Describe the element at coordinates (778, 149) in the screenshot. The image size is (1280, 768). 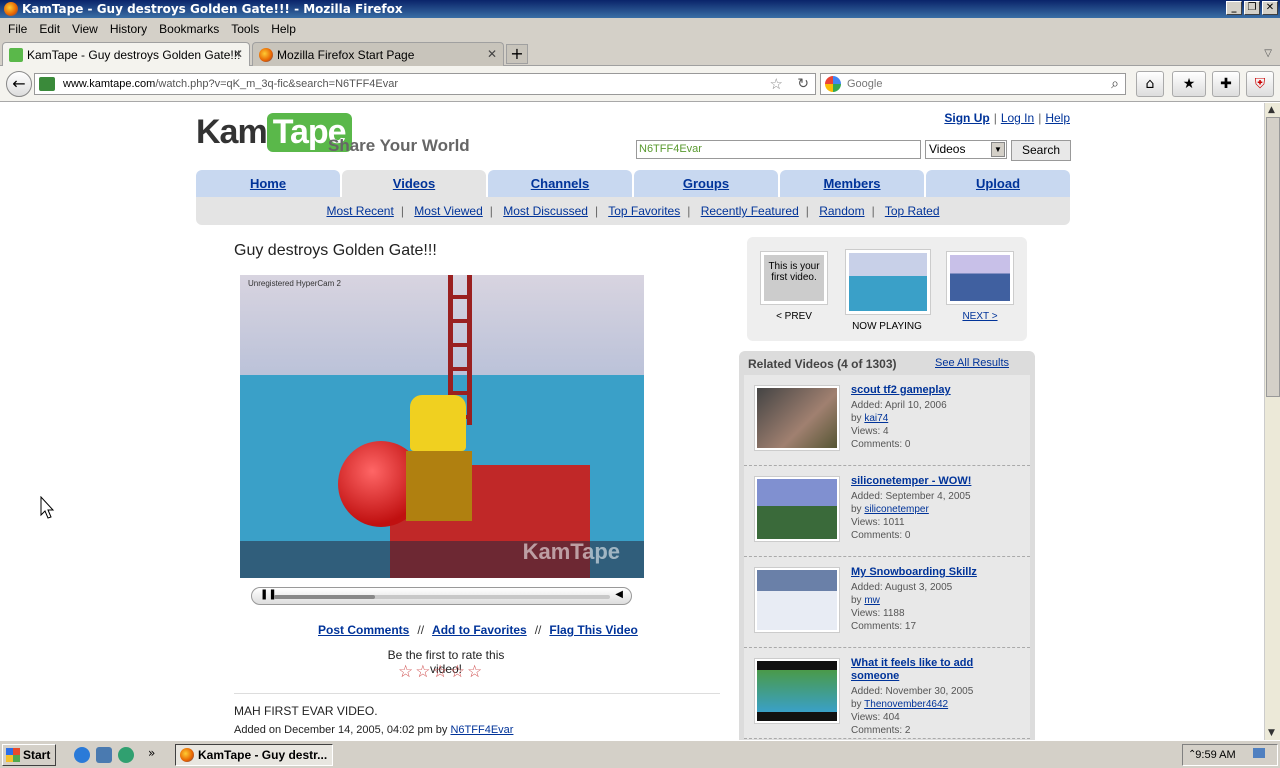
I see `site-search-input: N6TFF4Evar` at that location.